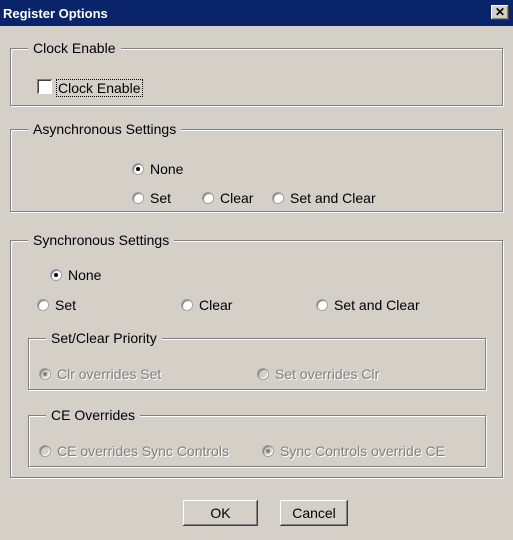 This screenshot has height=540, width=513. I want to click on clr-overrides-set-label: Clr overrides Set, so click(109, 374).